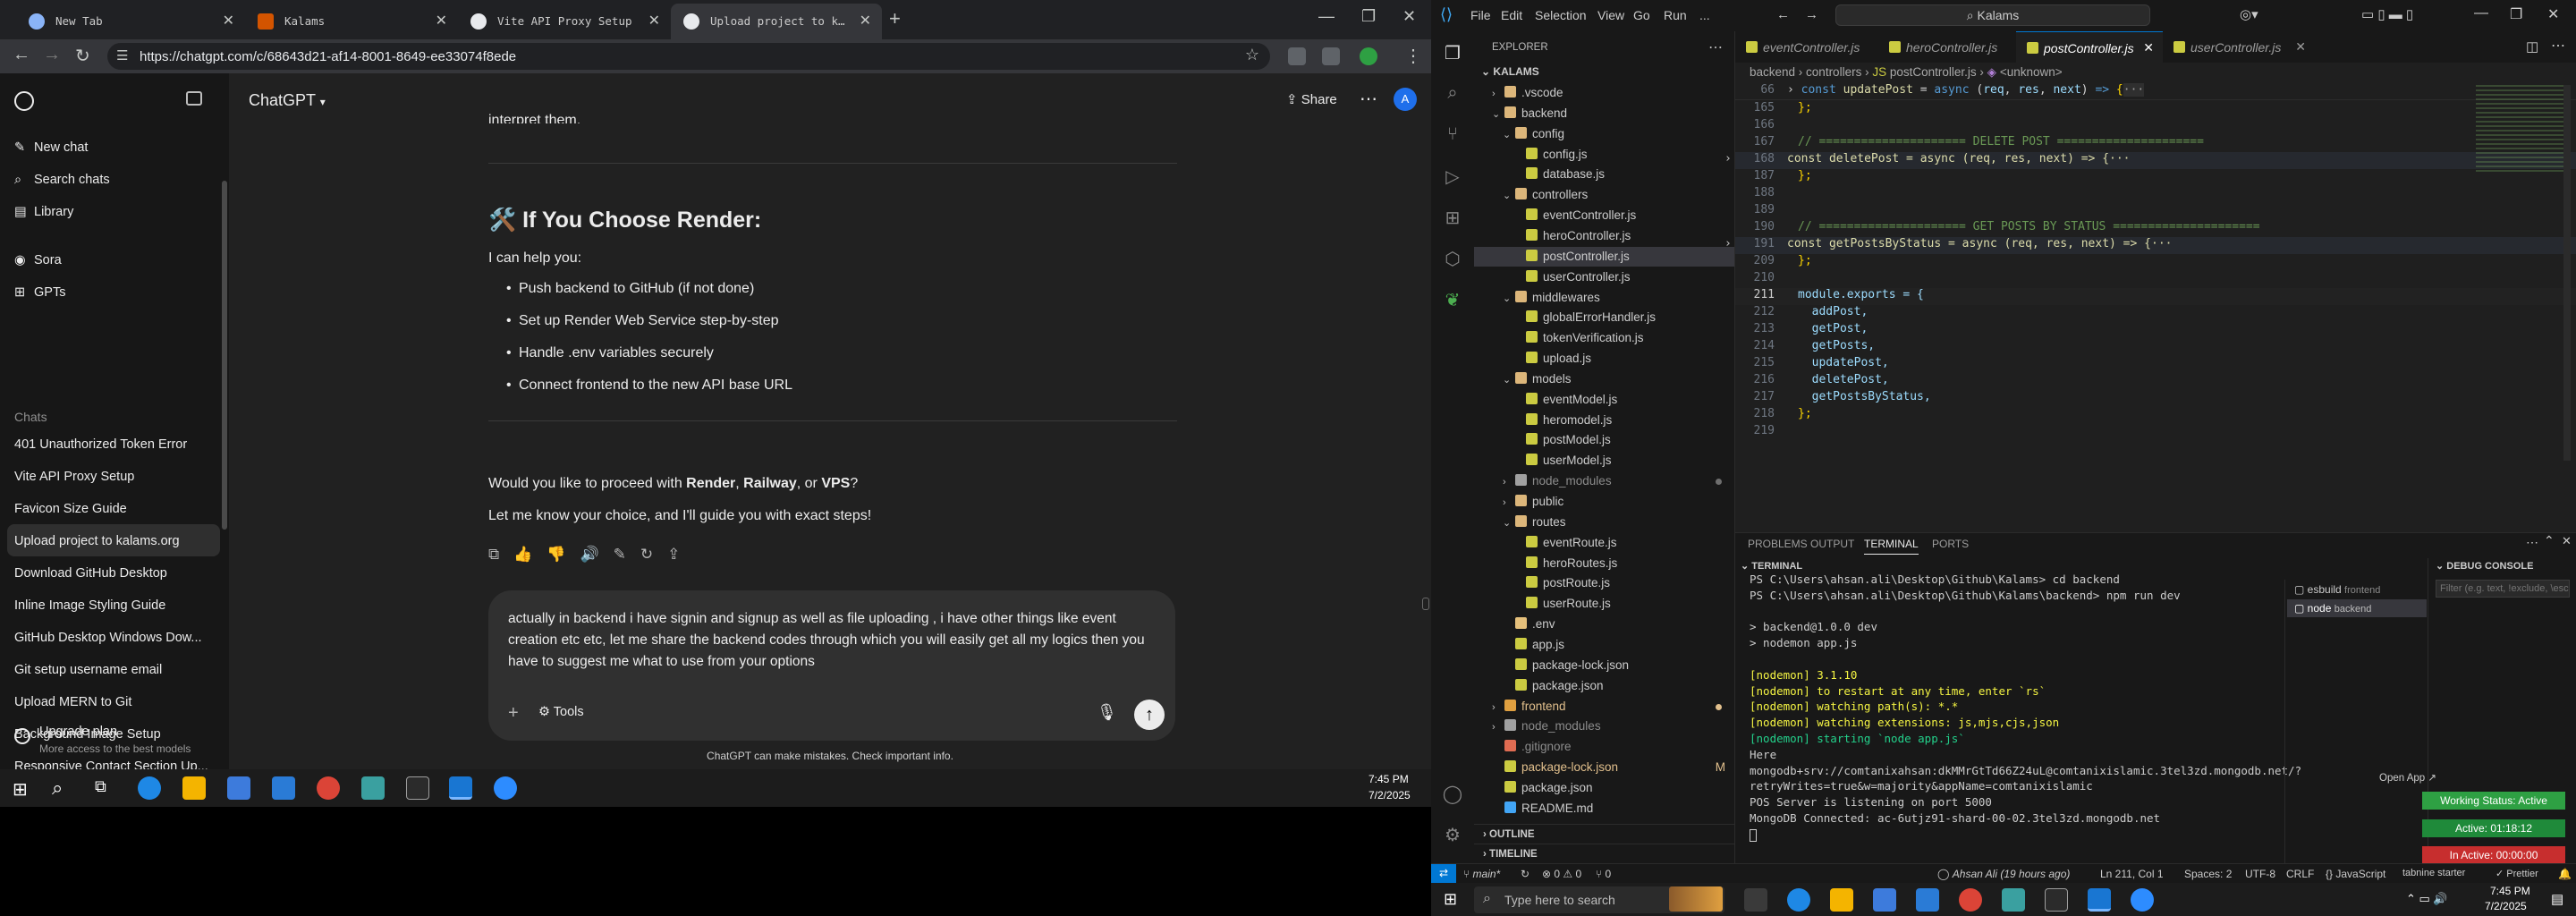 The width and height of the screenshot is (2576, 916). What do you see at coordinates (417, 788) in the screenshot?
I see `terminal-icon` at bounding box center [417, 788].